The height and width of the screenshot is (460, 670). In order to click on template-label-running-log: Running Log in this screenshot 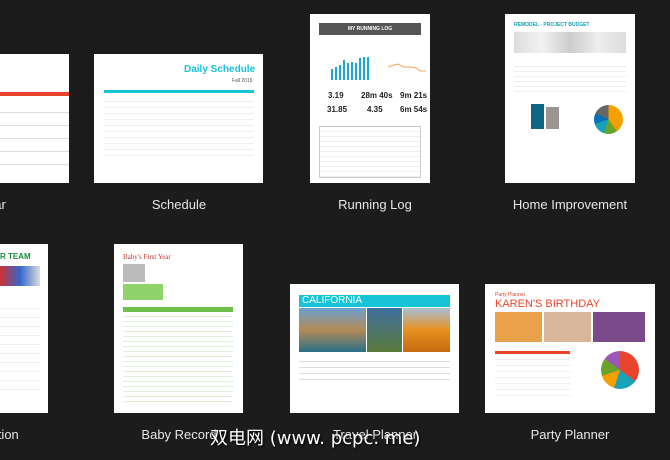, I will do `click(375, 204)`.